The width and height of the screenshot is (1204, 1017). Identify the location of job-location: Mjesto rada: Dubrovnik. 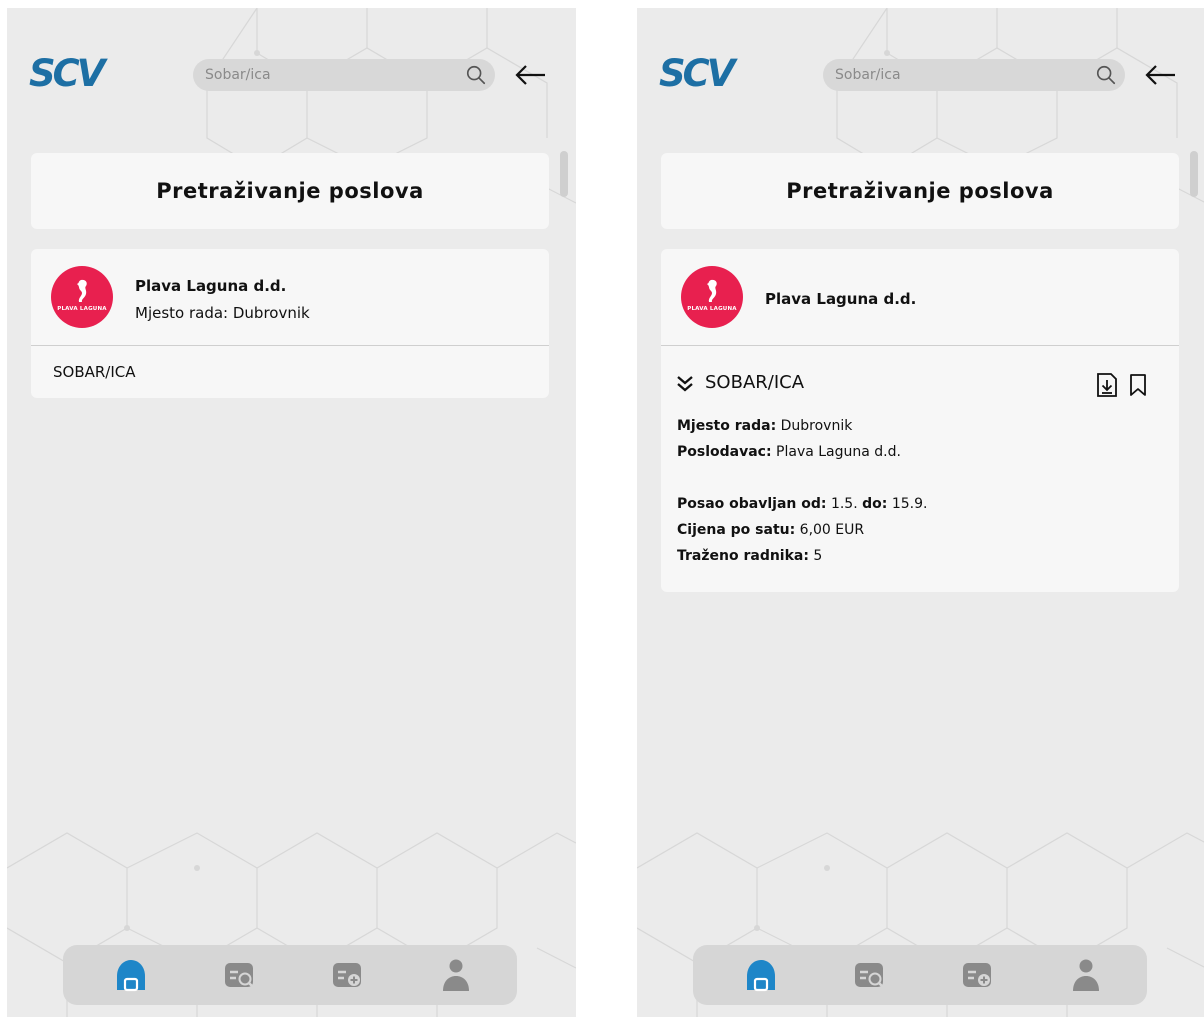
(222, 313).